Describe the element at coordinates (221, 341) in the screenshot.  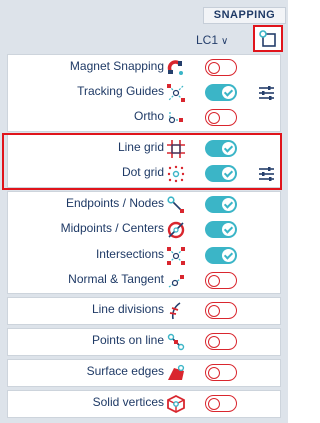
I see `points-on-line-toggle` at that location.